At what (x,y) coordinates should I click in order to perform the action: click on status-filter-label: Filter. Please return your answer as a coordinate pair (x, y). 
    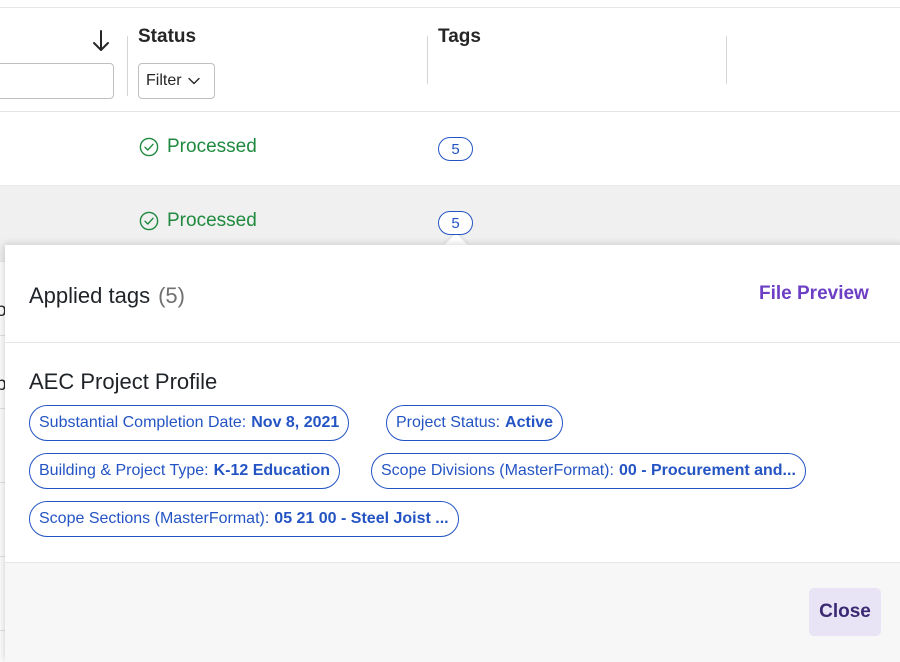
    Looking at the image, I should click on (164, 80).